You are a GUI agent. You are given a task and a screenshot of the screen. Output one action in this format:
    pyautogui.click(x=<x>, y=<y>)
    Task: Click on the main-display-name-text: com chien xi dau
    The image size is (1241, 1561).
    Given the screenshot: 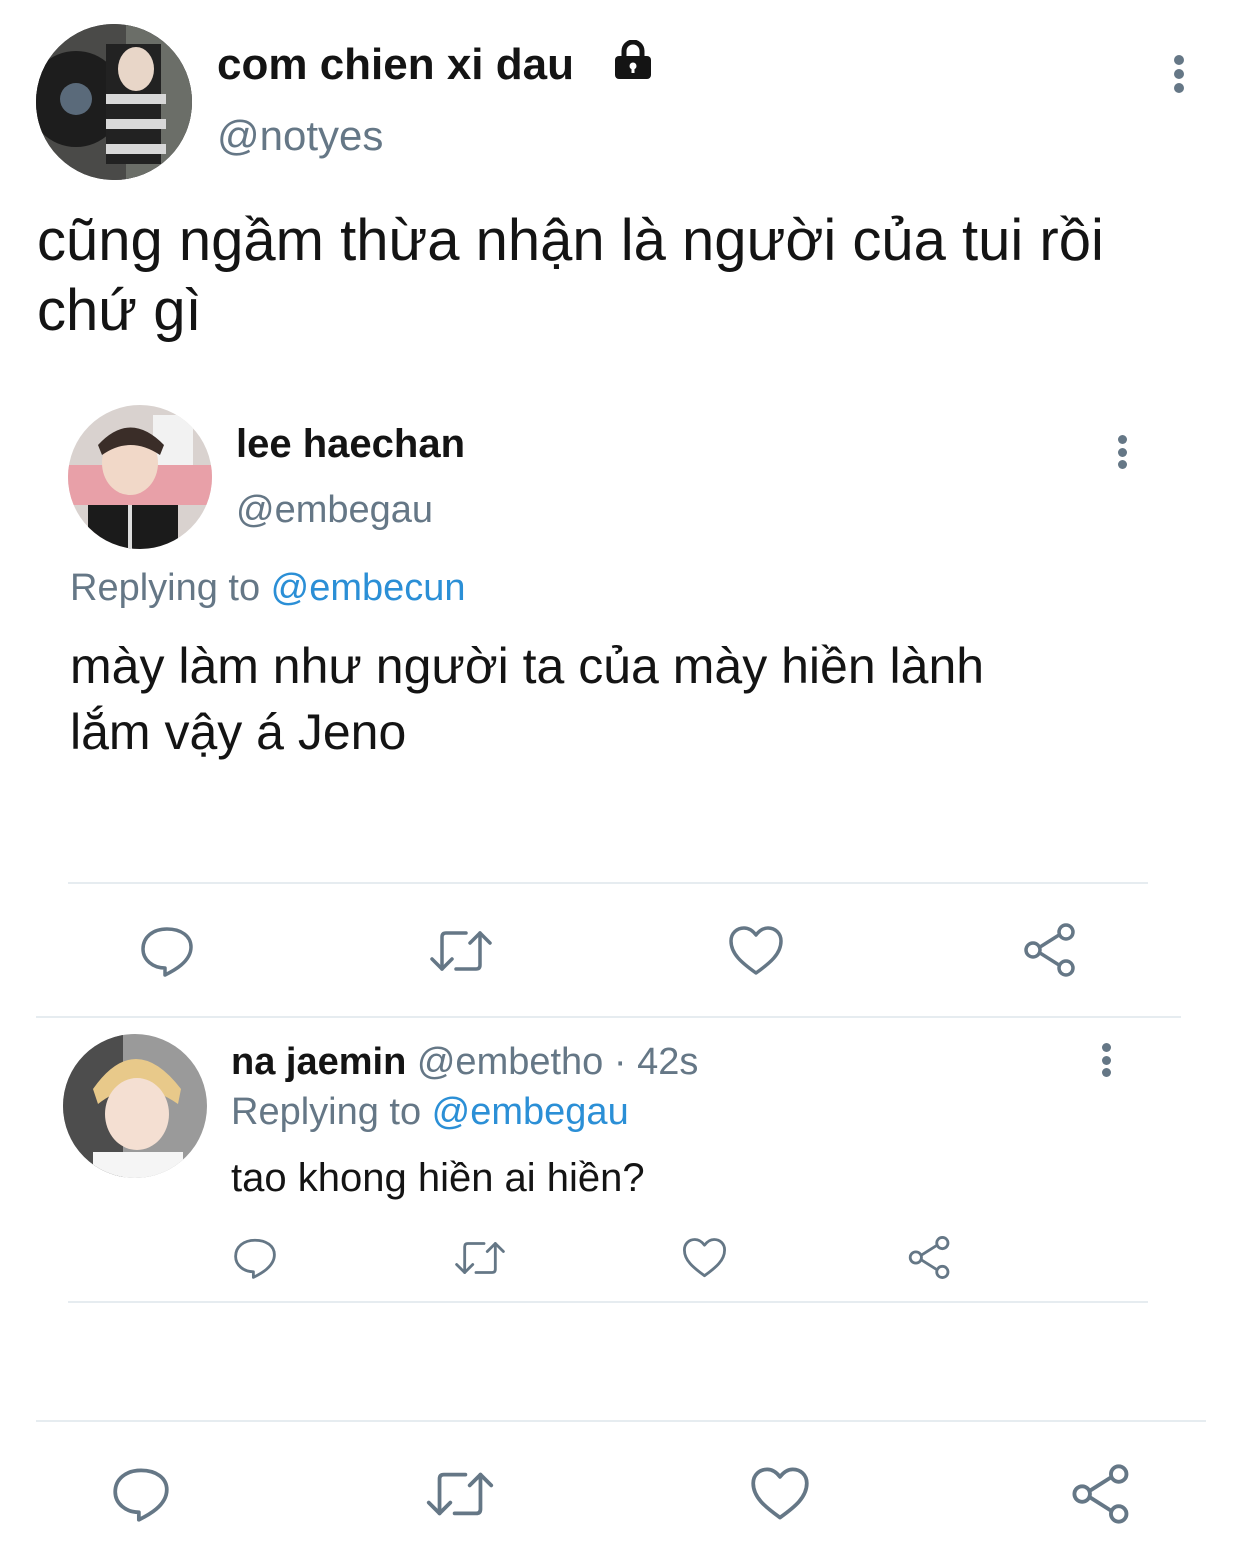 What is the action you would take?
    pyautogui.click(x=395, y=64)
    